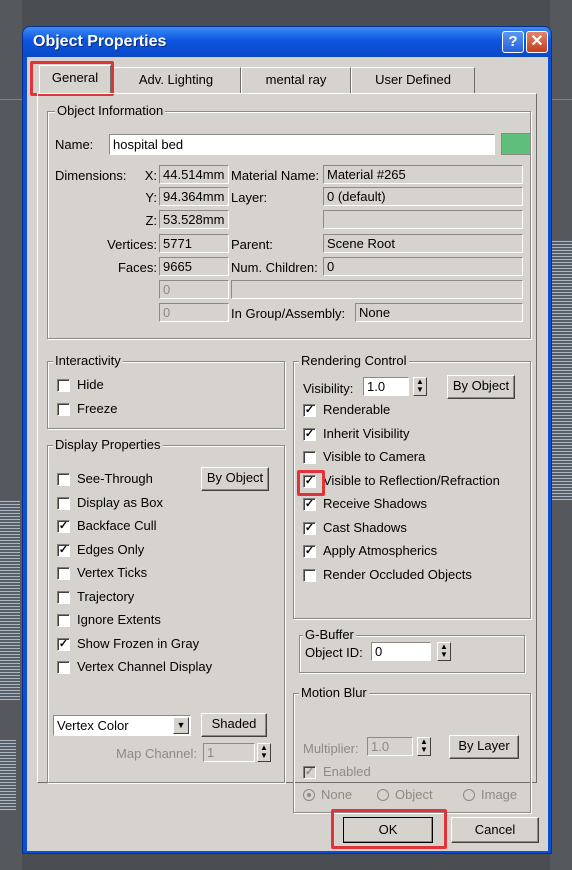 The width and height of the screenshot is (572, 870). I want to click on object-color-swatch, so click(516, 144).